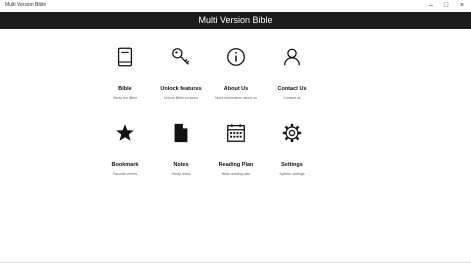 This screenshot has width=471, height=265. I want to click on tile-label: Settings, so click(292, 165).